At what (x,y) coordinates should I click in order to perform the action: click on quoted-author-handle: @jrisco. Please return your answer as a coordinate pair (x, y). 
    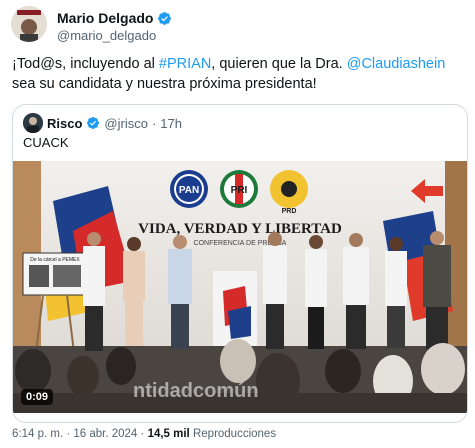
    Looking at the image, I should click on (126, 123).